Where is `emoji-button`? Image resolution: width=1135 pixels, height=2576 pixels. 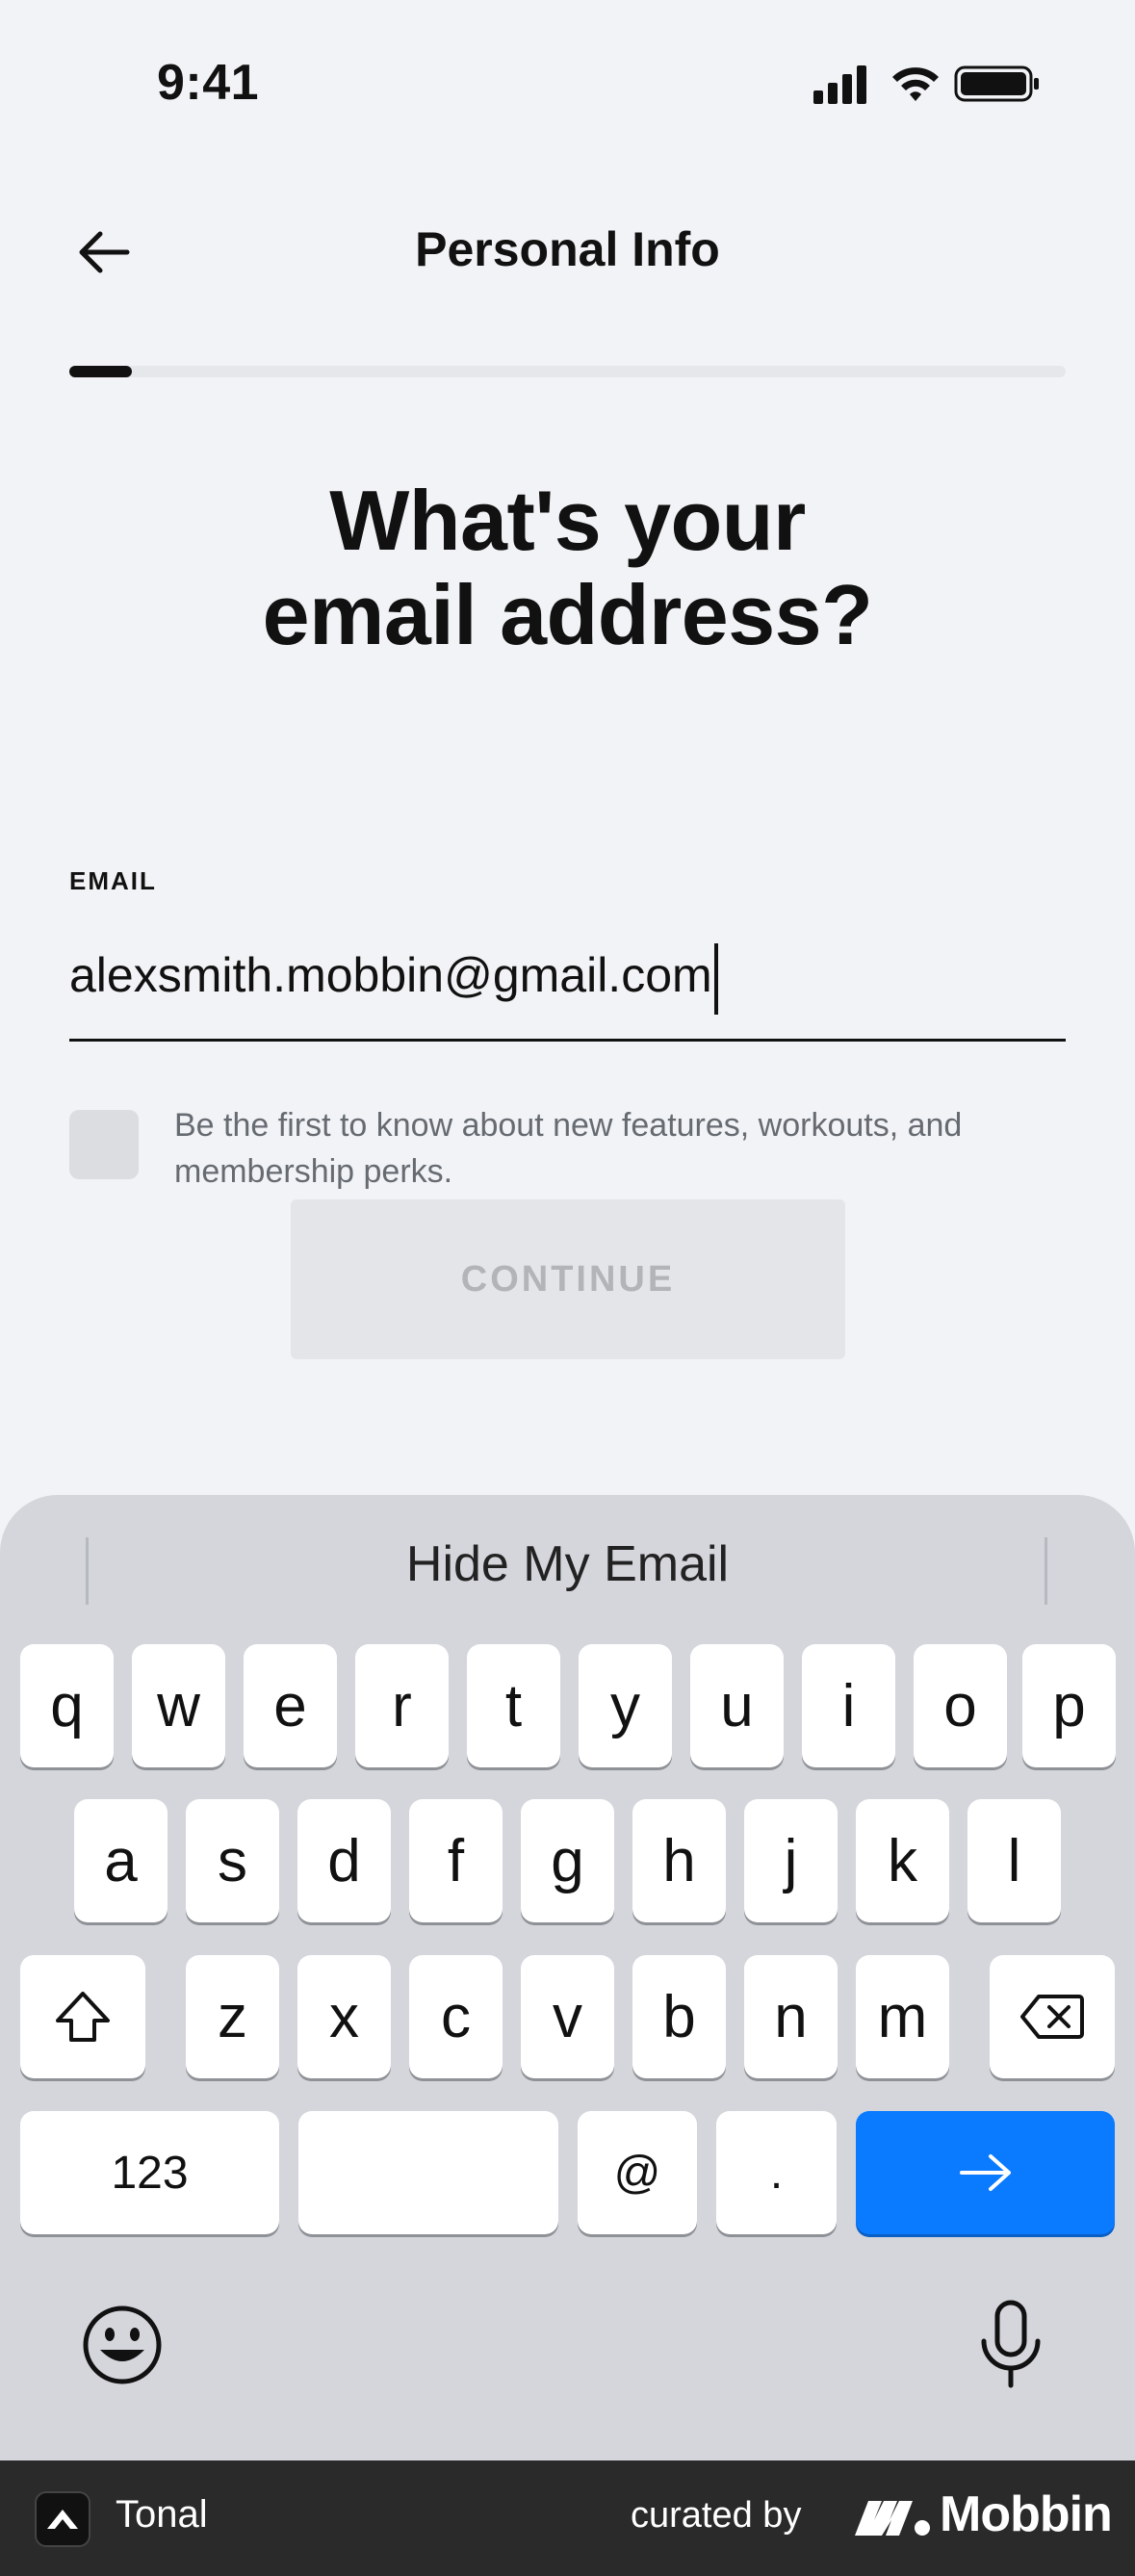
emoji-button is located at coordinates (122, 2345).